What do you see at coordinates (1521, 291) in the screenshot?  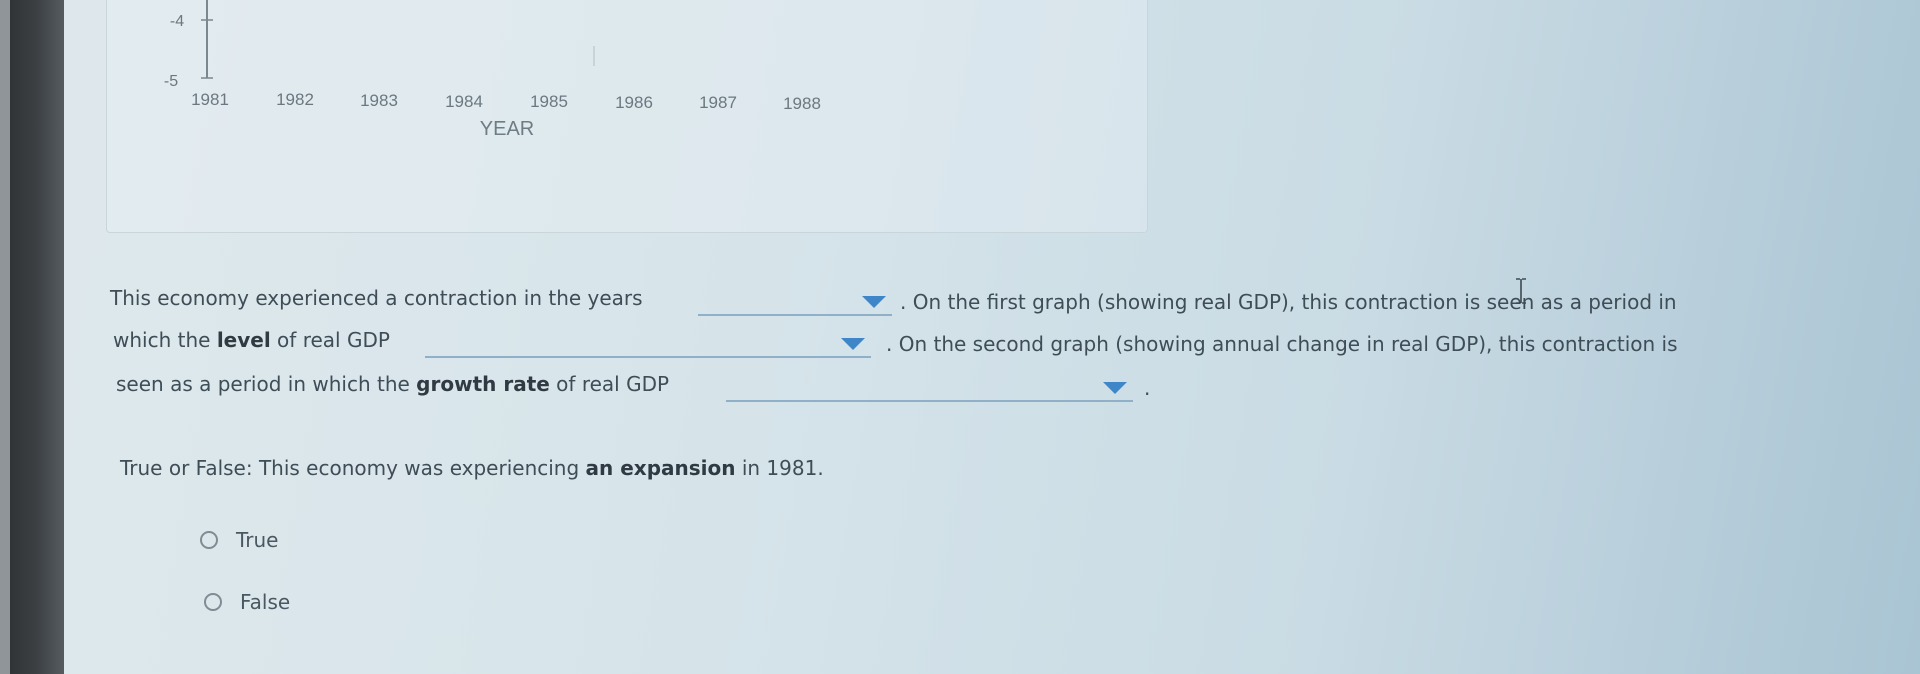 I see `text-cursor-icon` at bounding box center [1521, 291].